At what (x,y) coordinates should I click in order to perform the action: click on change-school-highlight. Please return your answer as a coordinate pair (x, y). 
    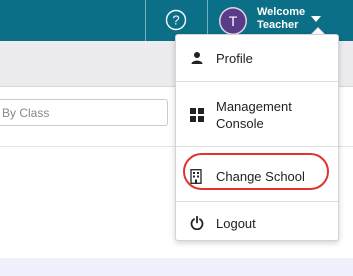
    Looking at the image, I should click on (256, 171).